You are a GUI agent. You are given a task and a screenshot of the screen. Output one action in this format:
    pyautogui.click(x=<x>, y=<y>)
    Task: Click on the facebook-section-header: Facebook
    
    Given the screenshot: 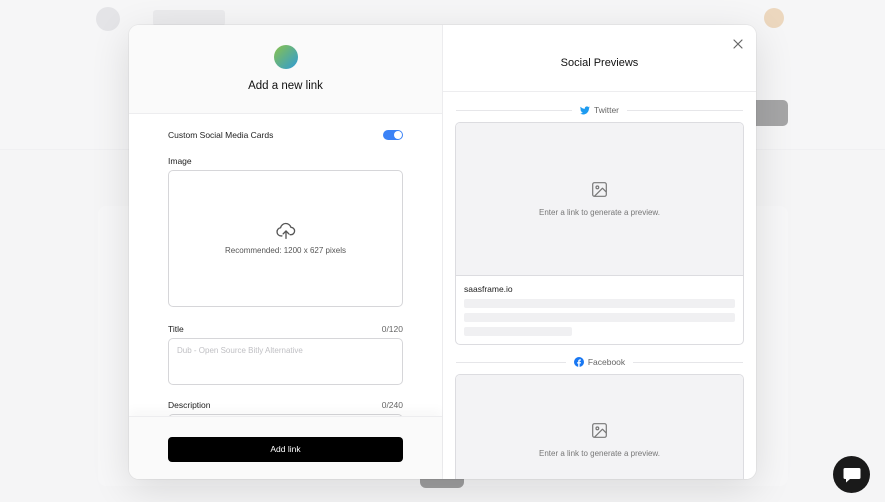 What is the action you would take?
    pyautogui.click(x=599, y=362)
    